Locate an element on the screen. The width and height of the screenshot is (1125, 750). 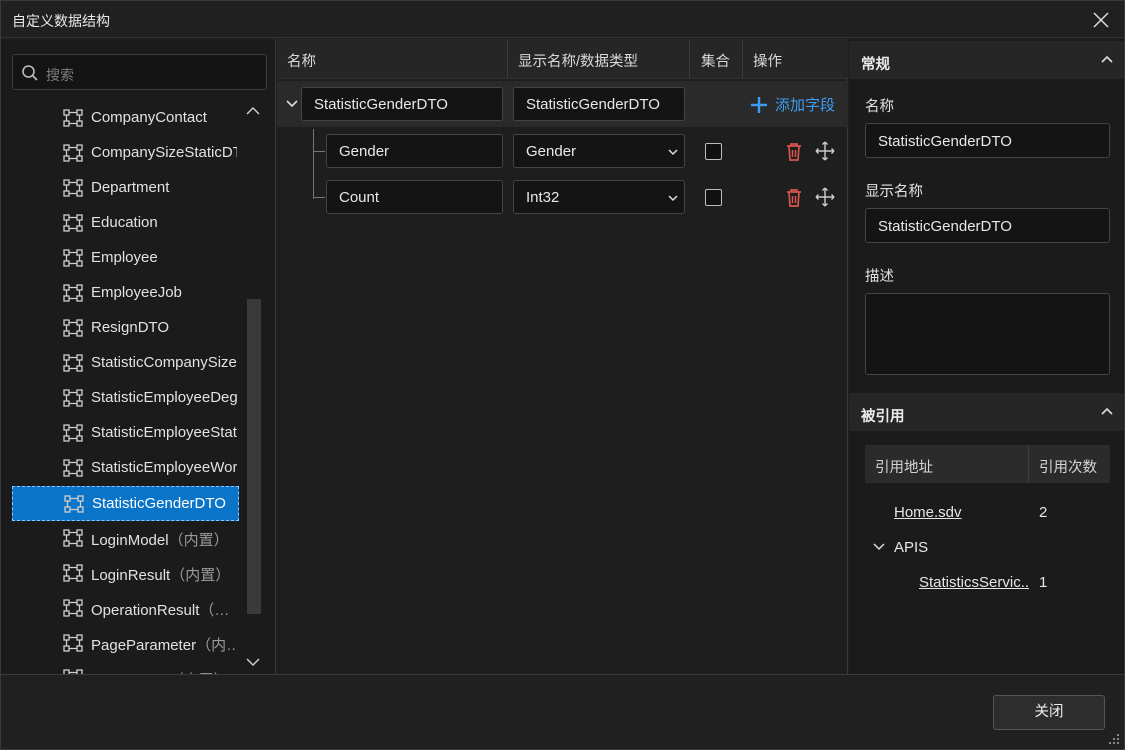
dialog-footer: 关闭 is located at coordinates (562, 711).